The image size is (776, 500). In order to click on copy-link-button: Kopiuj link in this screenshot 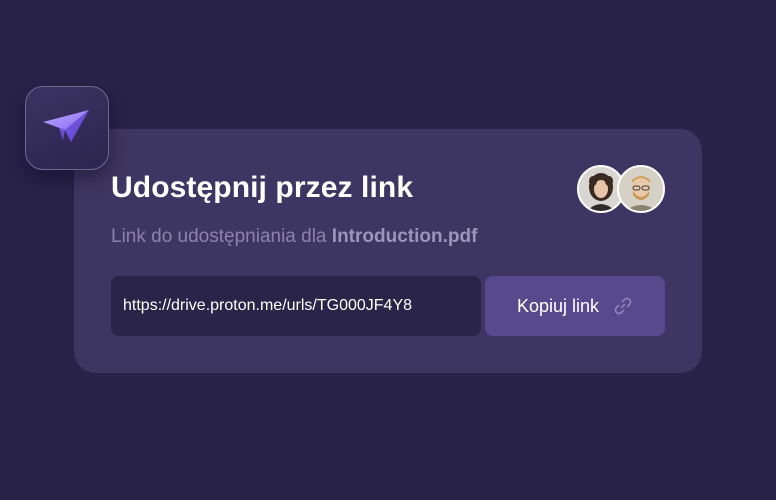, I will do `click(575, 306)`.